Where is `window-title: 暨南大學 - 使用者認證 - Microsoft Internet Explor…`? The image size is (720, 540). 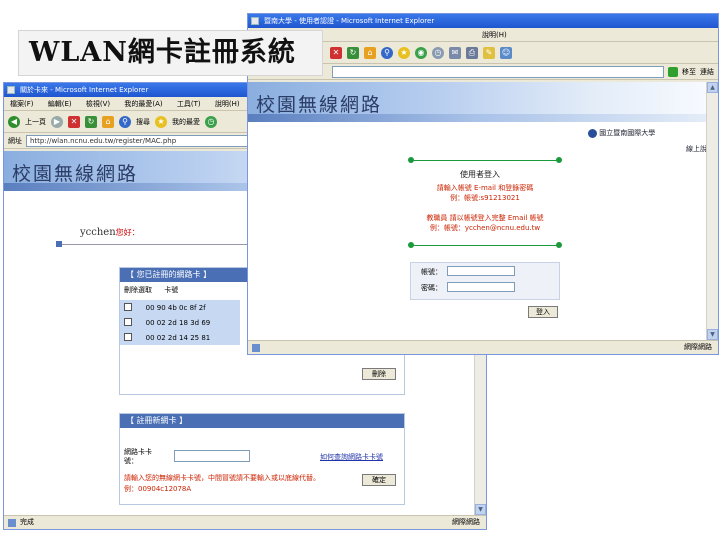
window-title: 暨南大學 - 使用者認證 - Microsoft Internet Explor… is located at coordinates (349, 21).